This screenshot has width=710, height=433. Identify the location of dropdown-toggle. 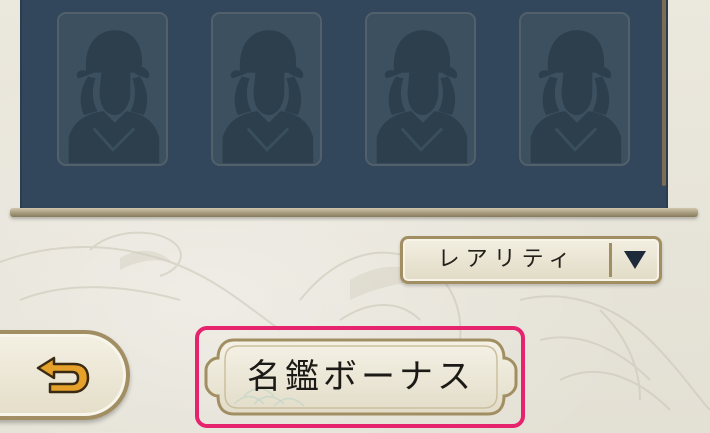
(635, 260).